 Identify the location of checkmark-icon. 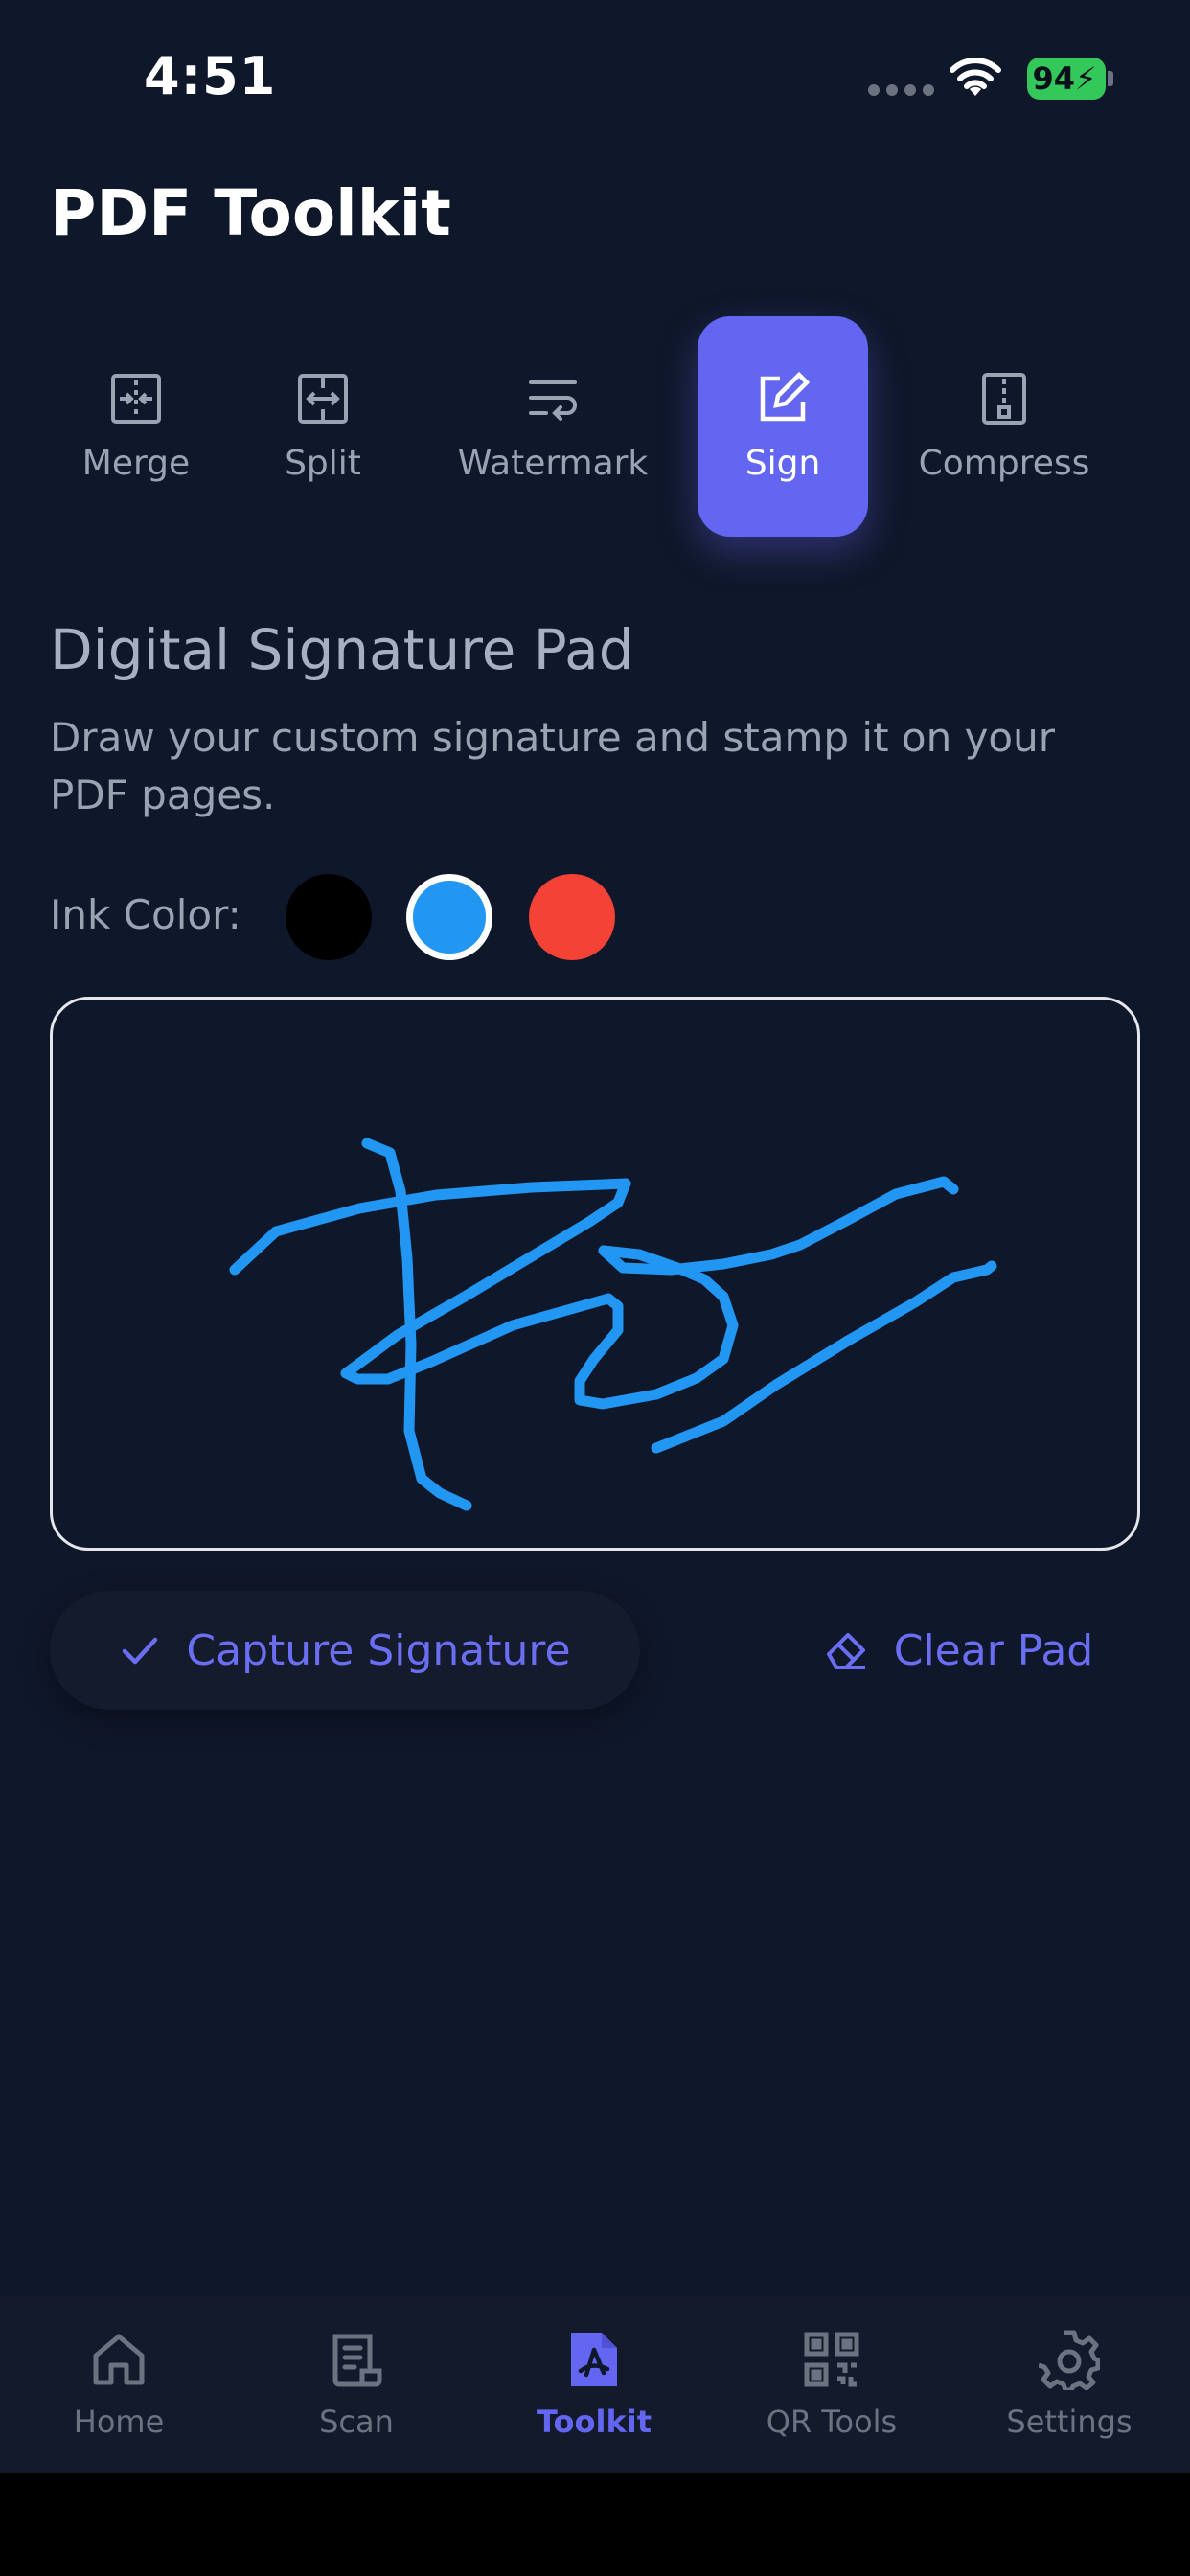
(140, 1651).